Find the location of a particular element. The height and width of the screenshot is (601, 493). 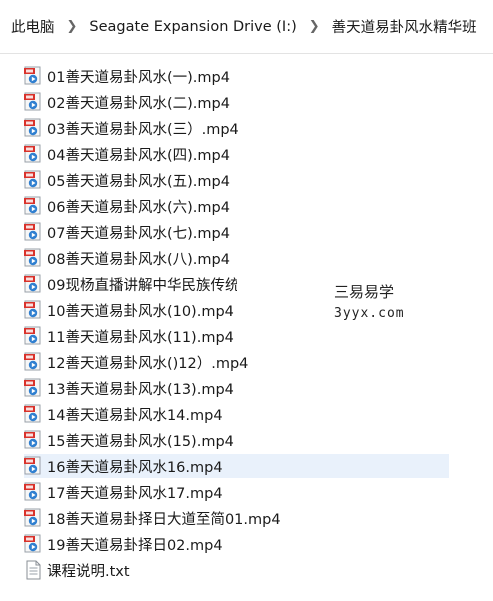

file-row: 07善天道易卦风水(七).mp4 is located at coordinates (236, 232).